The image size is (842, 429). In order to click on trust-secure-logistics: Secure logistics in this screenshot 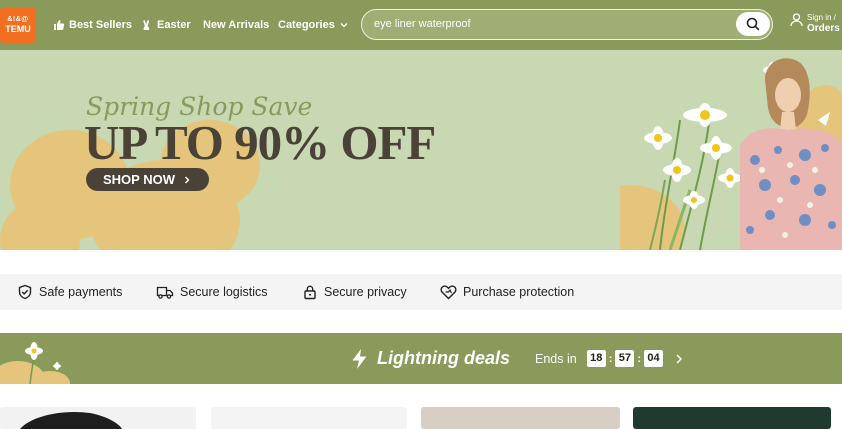, I will do `click(212, 292)`.